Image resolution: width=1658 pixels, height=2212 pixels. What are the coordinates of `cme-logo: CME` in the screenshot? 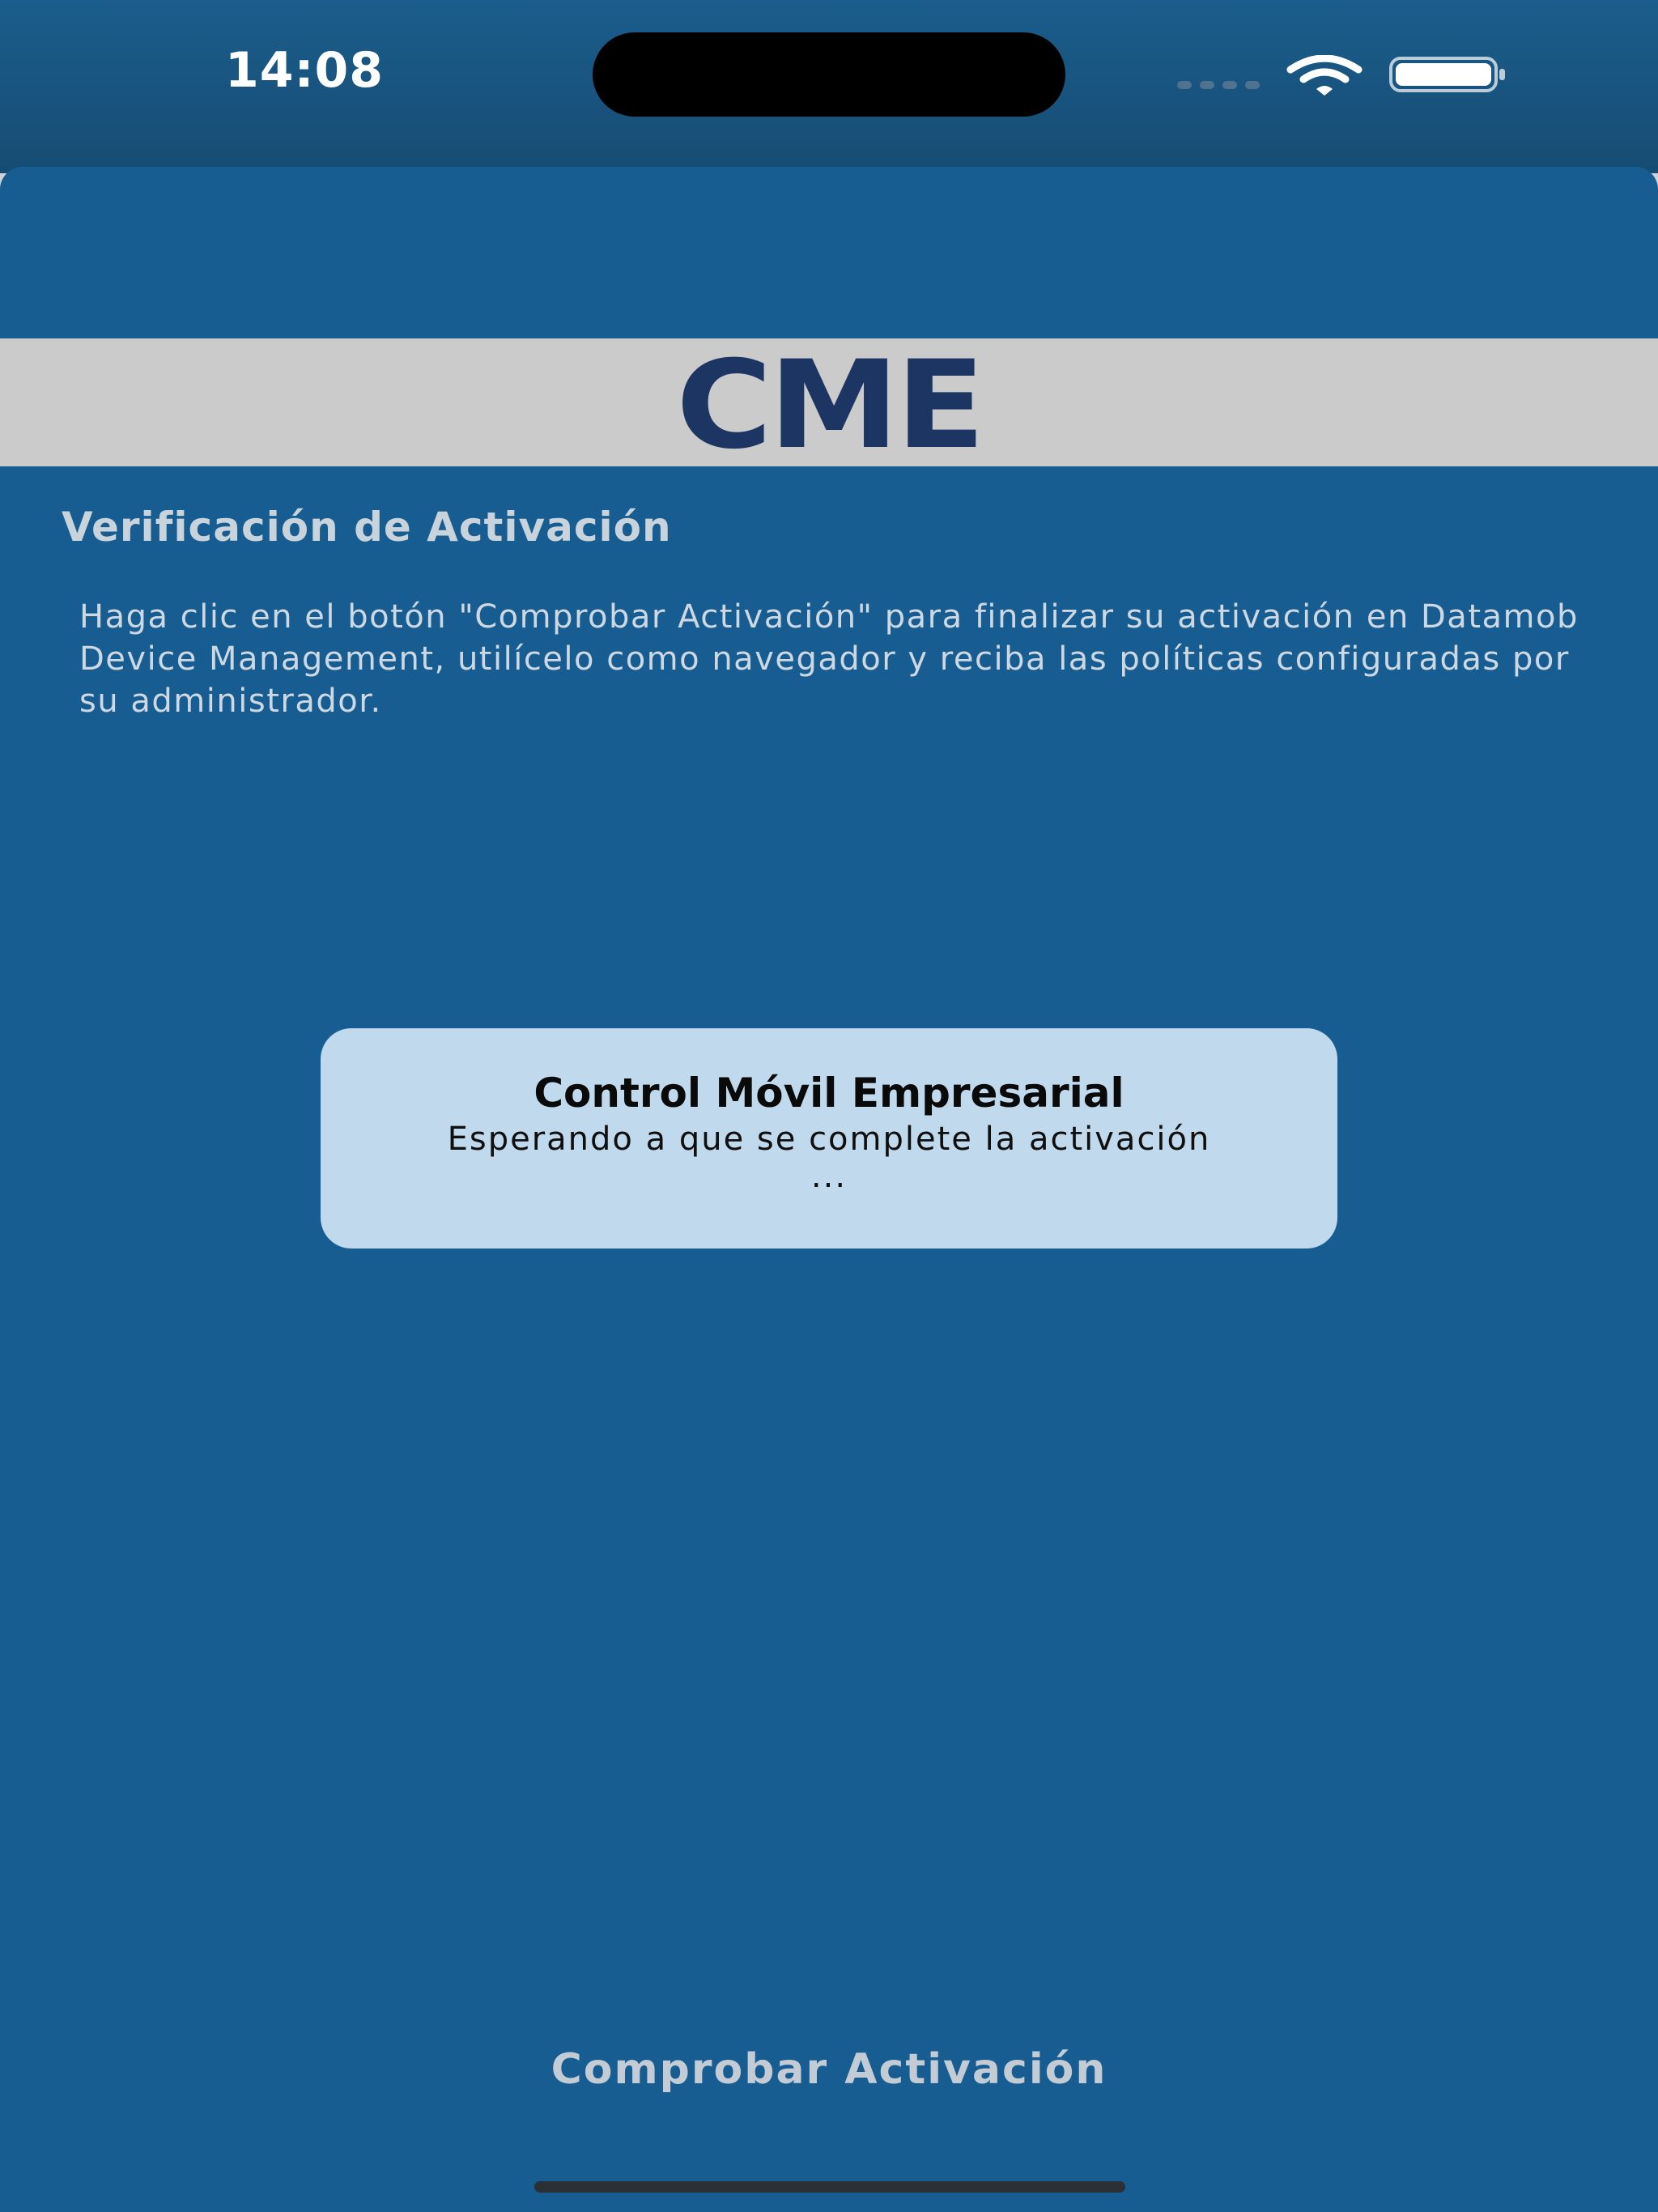 It's located at (830, 406).